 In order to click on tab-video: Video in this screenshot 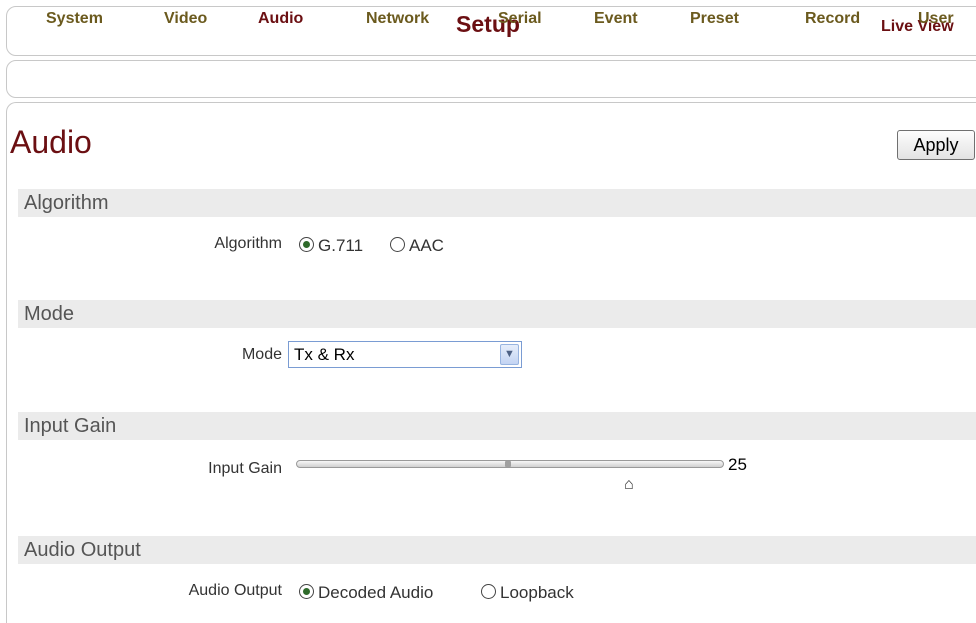, I will do `click(185, 19)`.